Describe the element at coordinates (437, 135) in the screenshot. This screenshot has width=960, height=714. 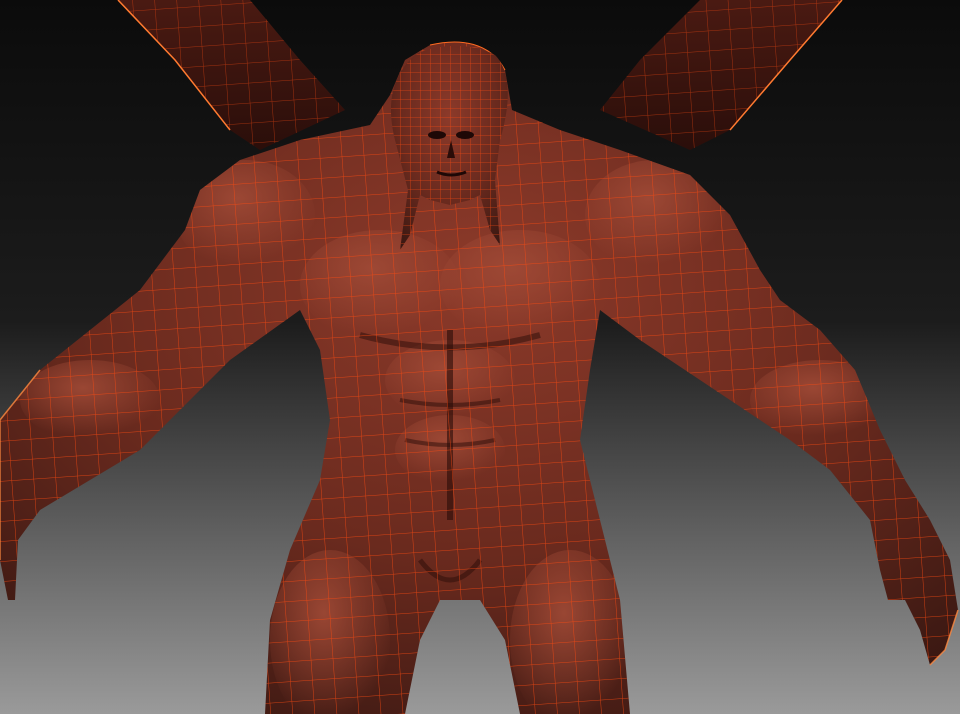
I see `left-eye` at that location.